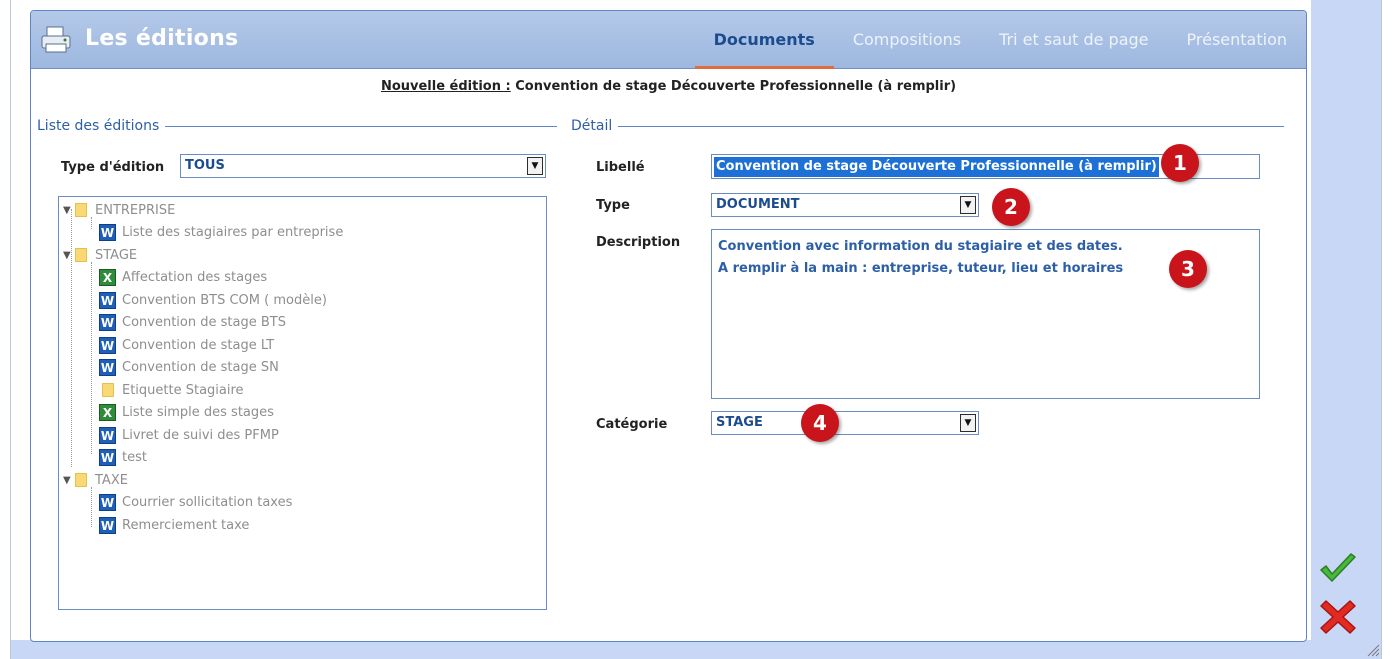  Describe the element at coordinates (183, 390) in the screenshot. I see `tree-node-label: Etiquette Stagiaire` at that location.